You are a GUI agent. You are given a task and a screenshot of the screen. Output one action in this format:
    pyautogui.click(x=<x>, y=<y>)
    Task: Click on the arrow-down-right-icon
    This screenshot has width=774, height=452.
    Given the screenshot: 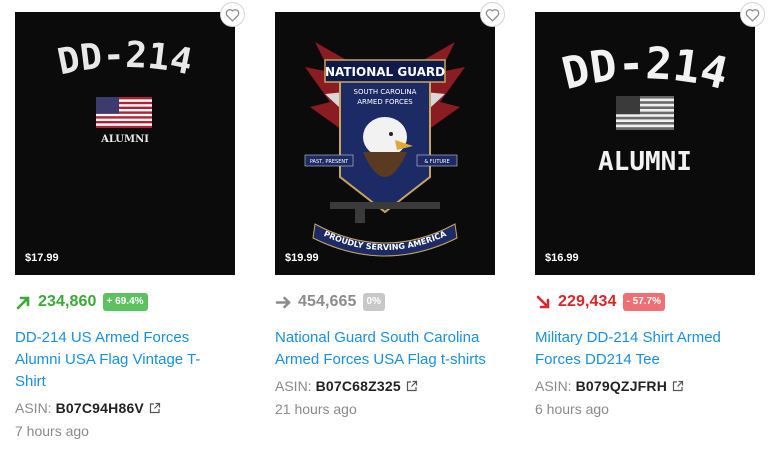 What is the action you would take?
    pyautogui.click(x=543, y=301)
    